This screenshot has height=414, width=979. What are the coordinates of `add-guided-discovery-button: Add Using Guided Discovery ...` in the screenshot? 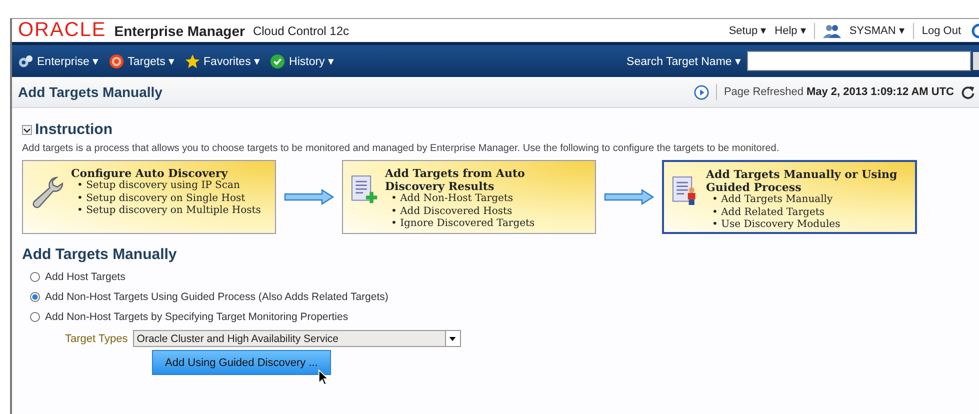 It's located at (241, 362).